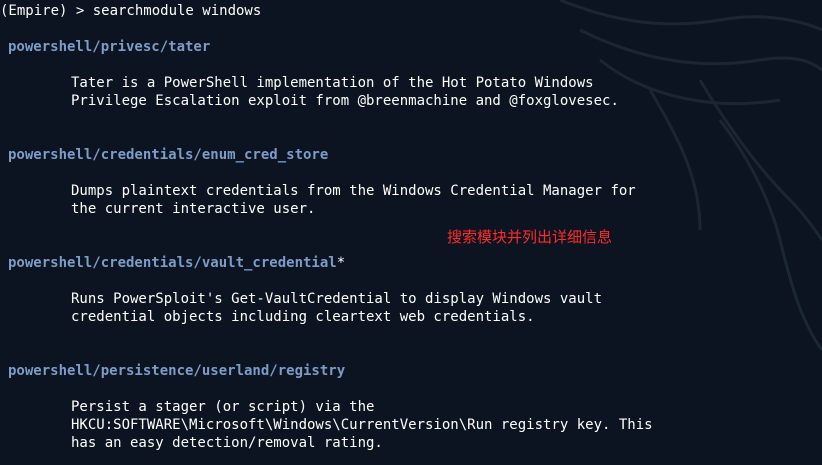 The width and height of the screenshot is (822, 465). I want to click on module-name-line: powershell/persistence/userland/registry, so click(176, 371).